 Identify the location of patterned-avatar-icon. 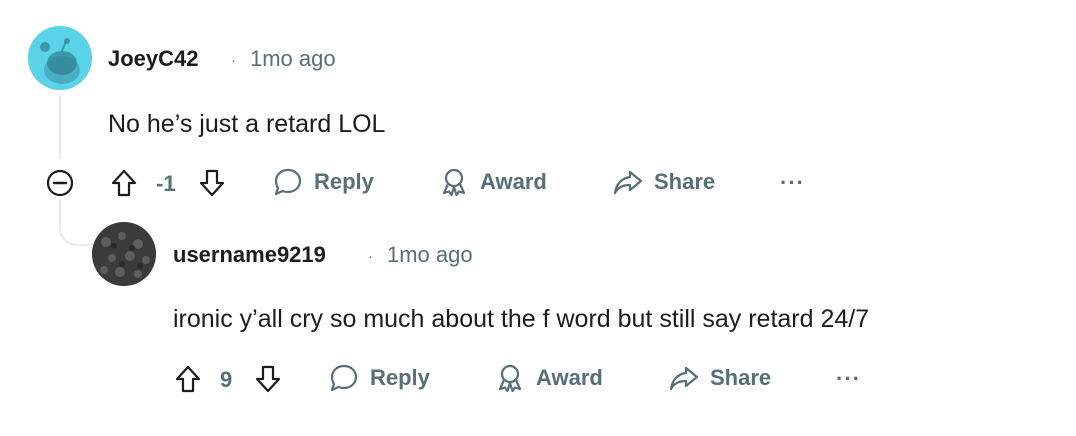
(124, 254).